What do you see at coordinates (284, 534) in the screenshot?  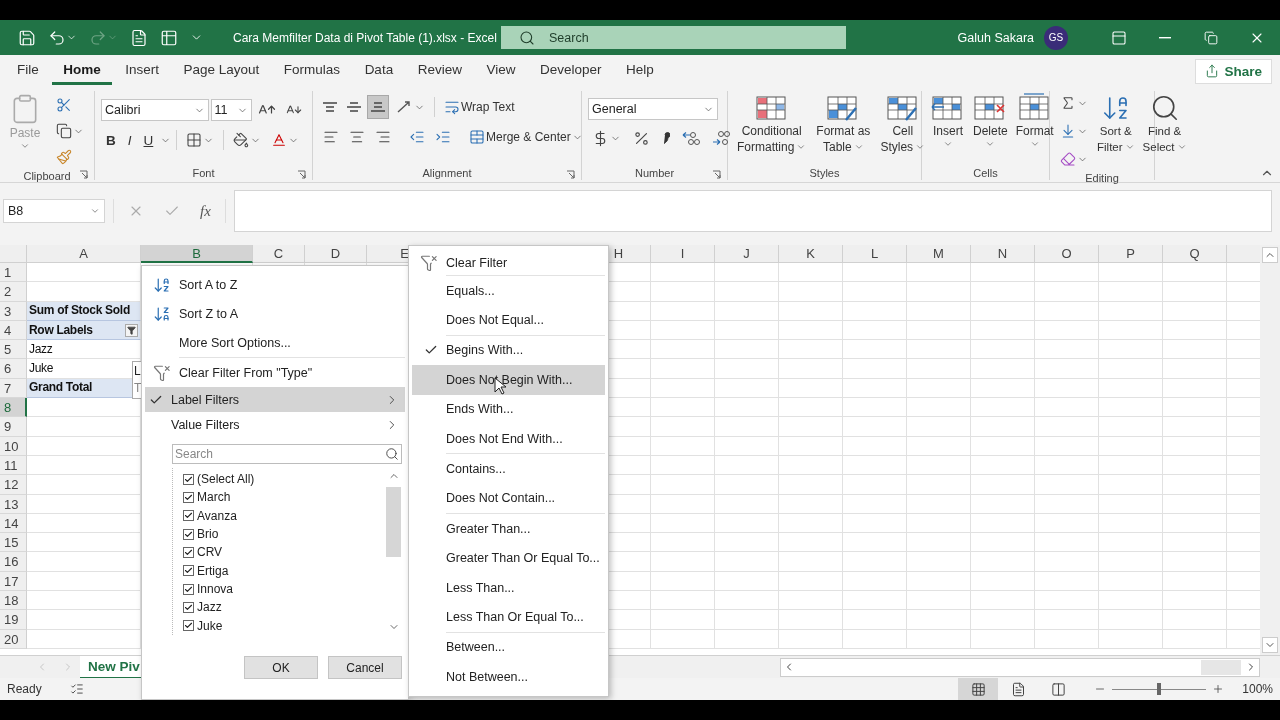 I see `checkbox-item: Brio` at bounding box center [284, 534].